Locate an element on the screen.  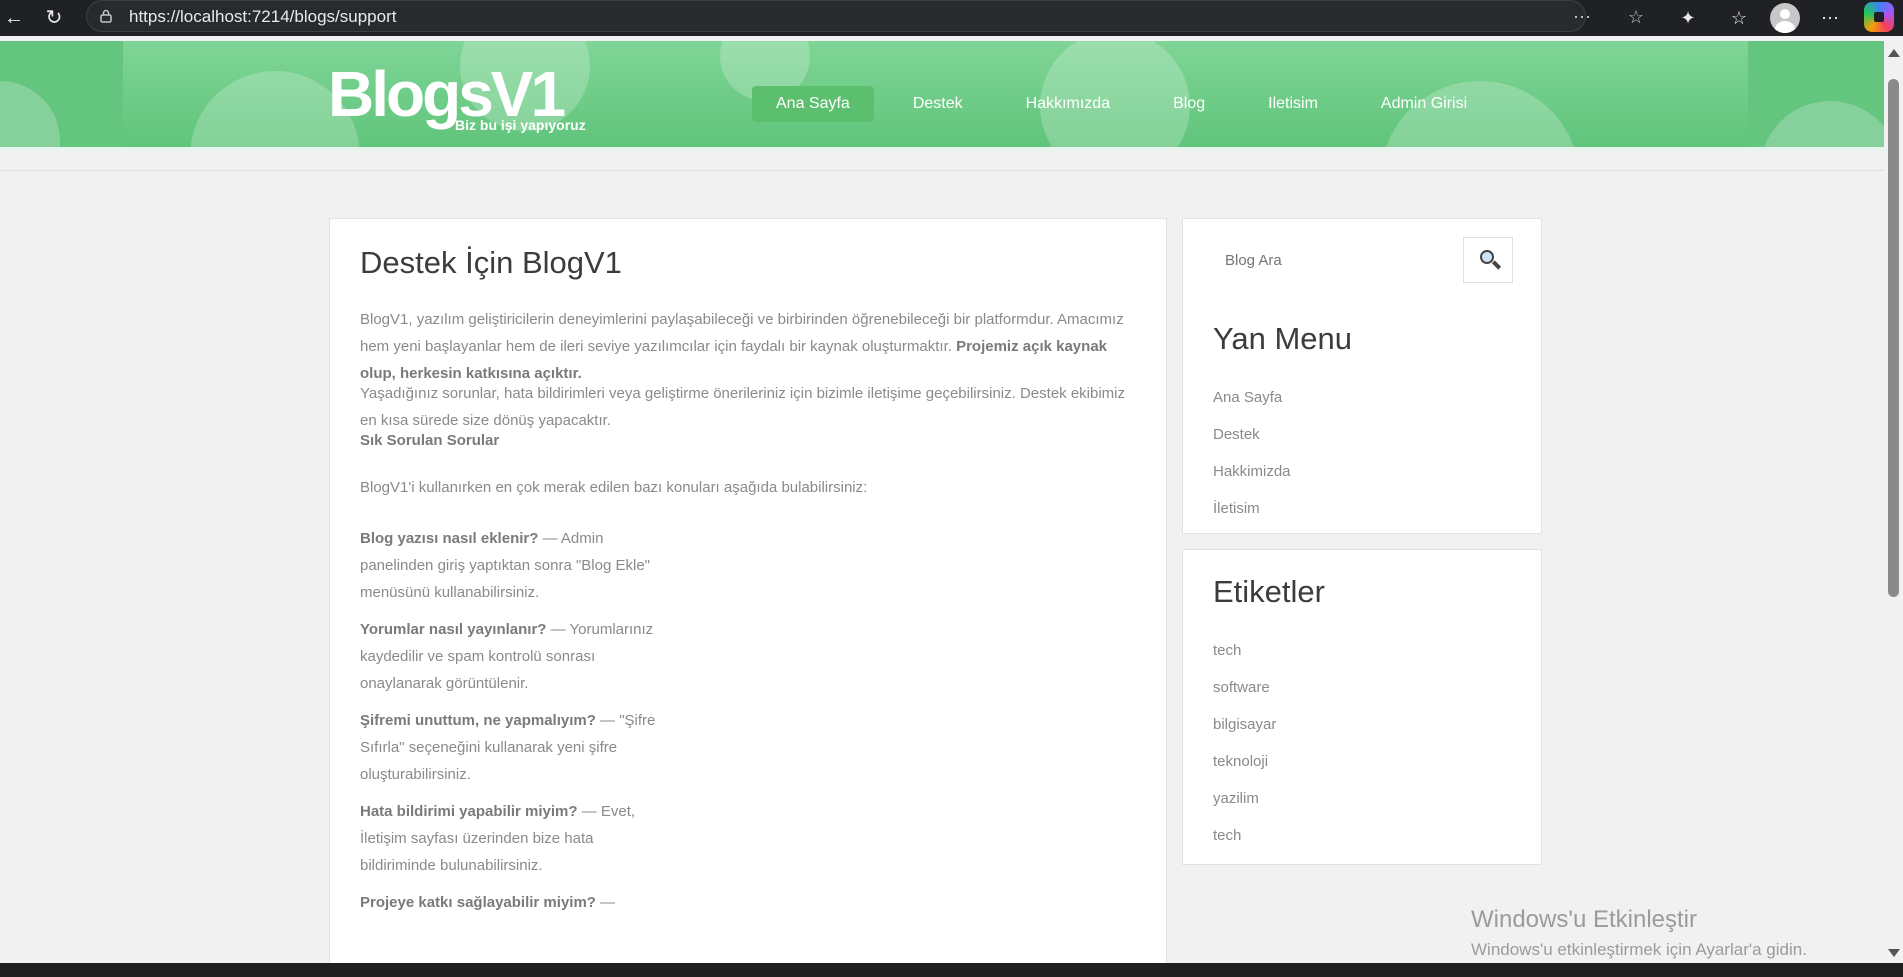
address-bar: https://localhost:7214/blogs/support ⋯ ☆ is located at coordinates (865, 16).